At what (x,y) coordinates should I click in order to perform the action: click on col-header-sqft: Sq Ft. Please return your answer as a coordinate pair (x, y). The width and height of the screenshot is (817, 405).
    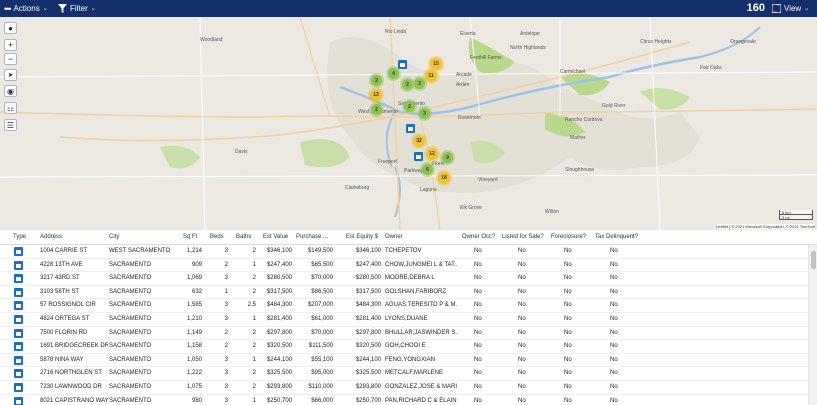
    Looking at the image, I should click on (190, 237).